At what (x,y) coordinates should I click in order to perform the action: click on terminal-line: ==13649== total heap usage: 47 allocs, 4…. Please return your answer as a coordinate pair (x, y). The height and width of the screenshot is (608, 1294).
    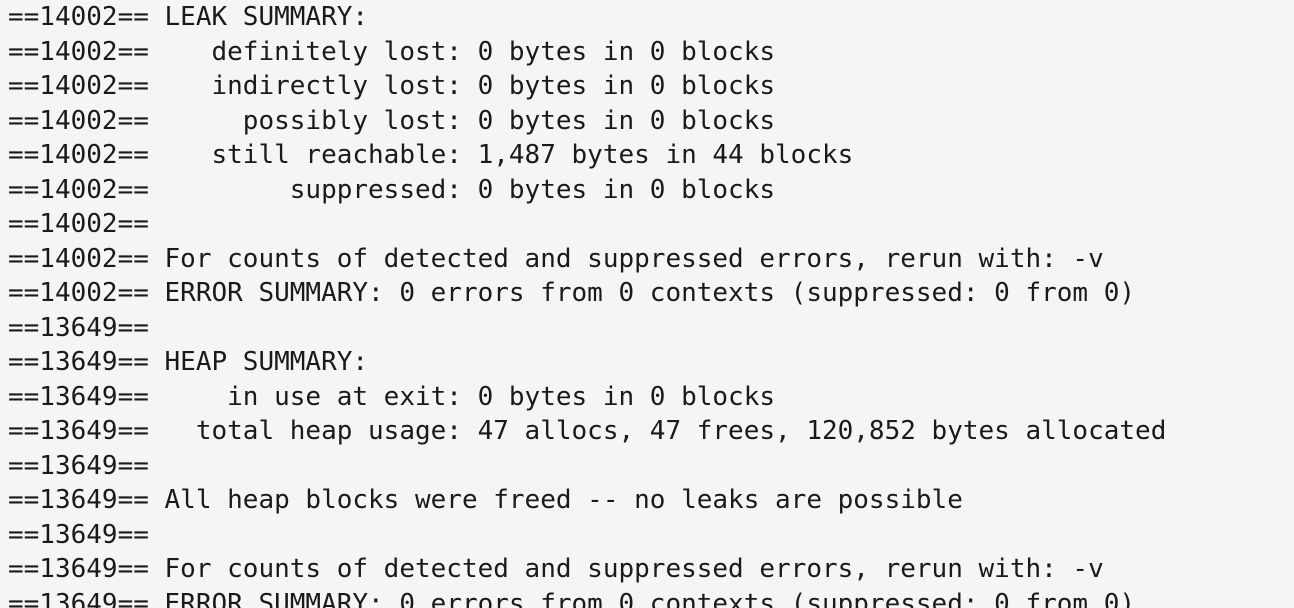
    Looking at the image, I should click on (587, 431).